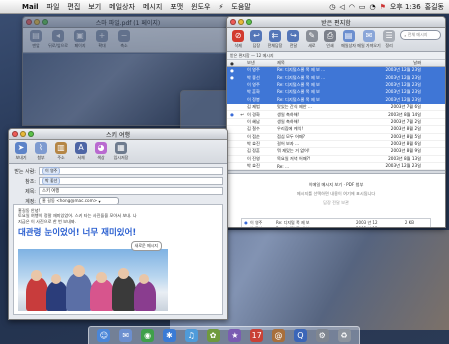 The width and height of the screenshot is (449, 344). Describe the element at coordinates (131, 171) in the screenshot. I see `to-input: 이 영주` at that location.